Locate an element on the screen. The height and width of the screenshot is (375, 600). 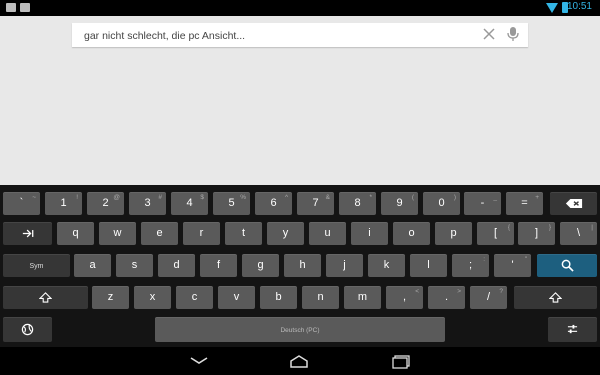
key-label: x is located at coordinates (152, 297).